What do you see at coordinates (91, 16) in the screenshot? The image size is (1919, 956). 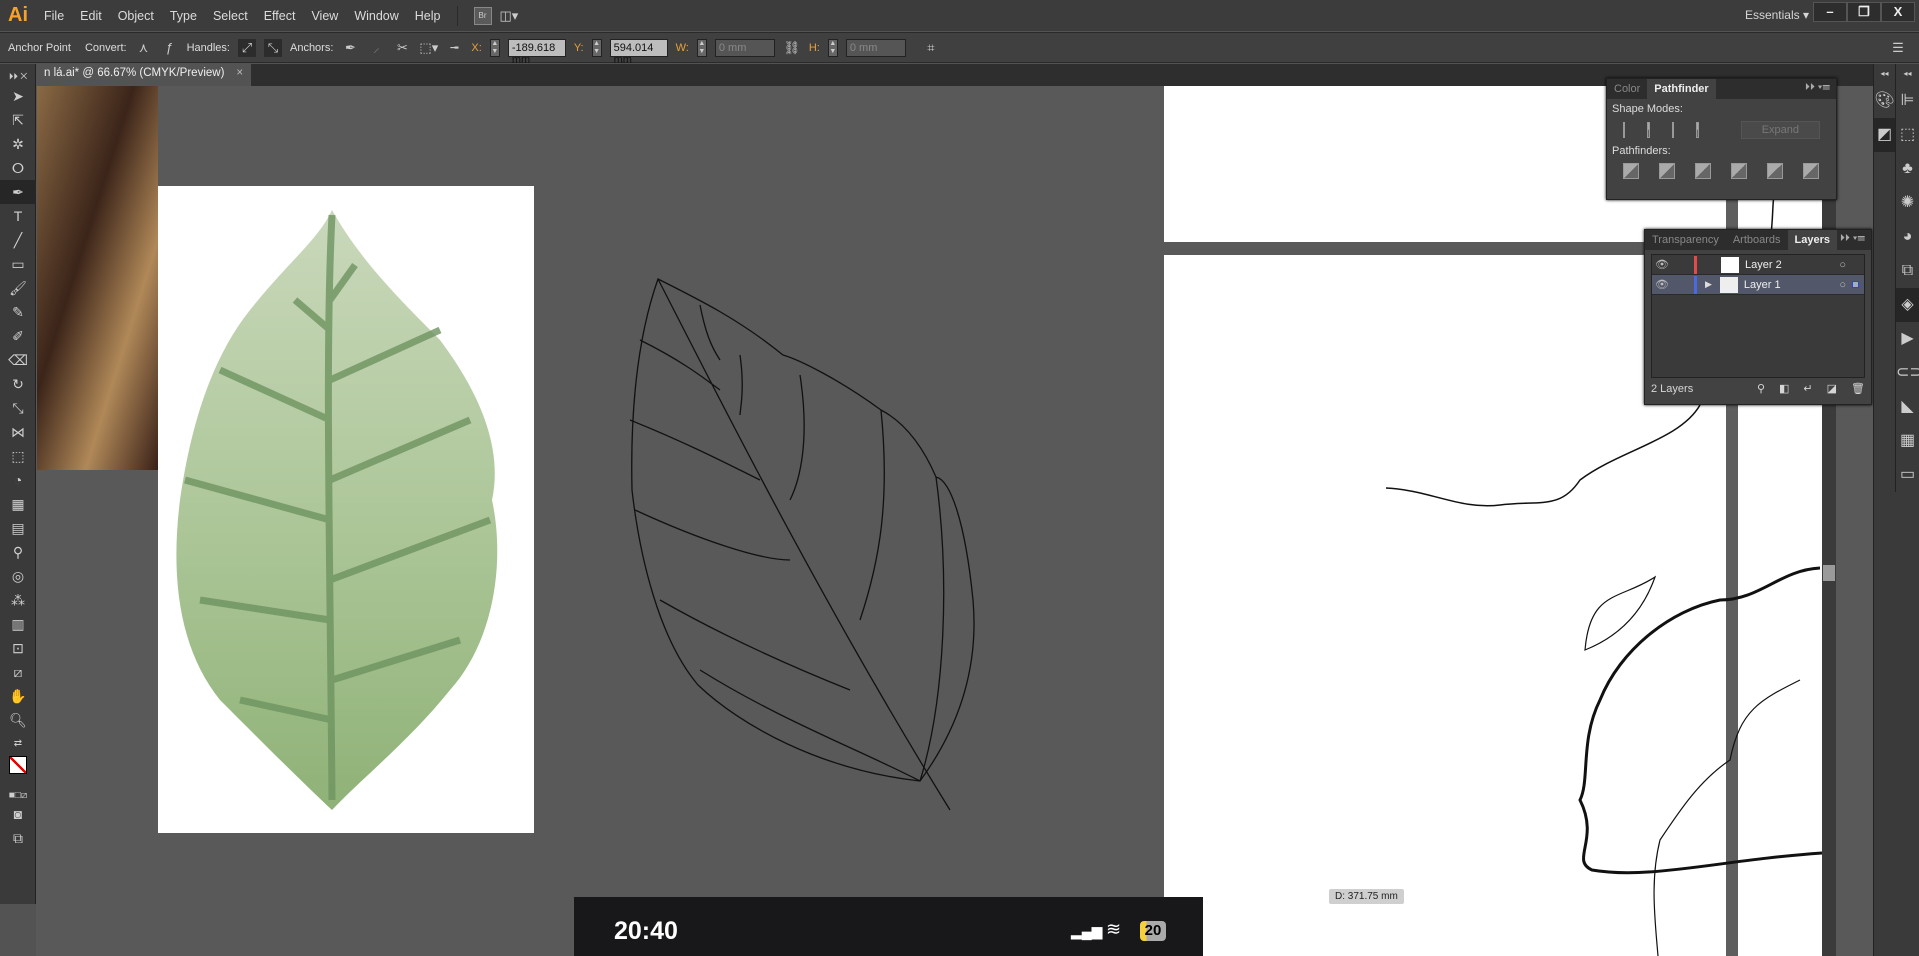 I see `menu-edit: Edit` at bounding box center [91, 16].